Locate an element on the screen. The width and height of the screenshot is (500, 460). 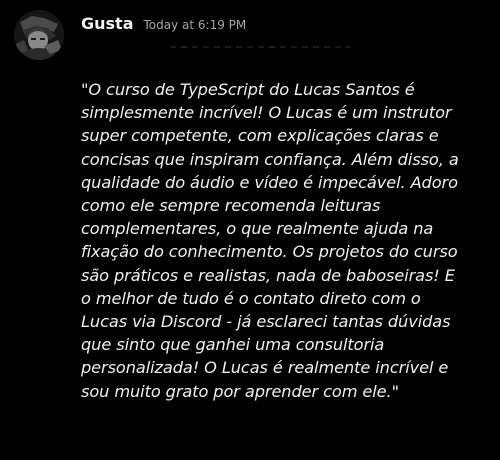
username: Gusta is located at coordinates (107, 23).